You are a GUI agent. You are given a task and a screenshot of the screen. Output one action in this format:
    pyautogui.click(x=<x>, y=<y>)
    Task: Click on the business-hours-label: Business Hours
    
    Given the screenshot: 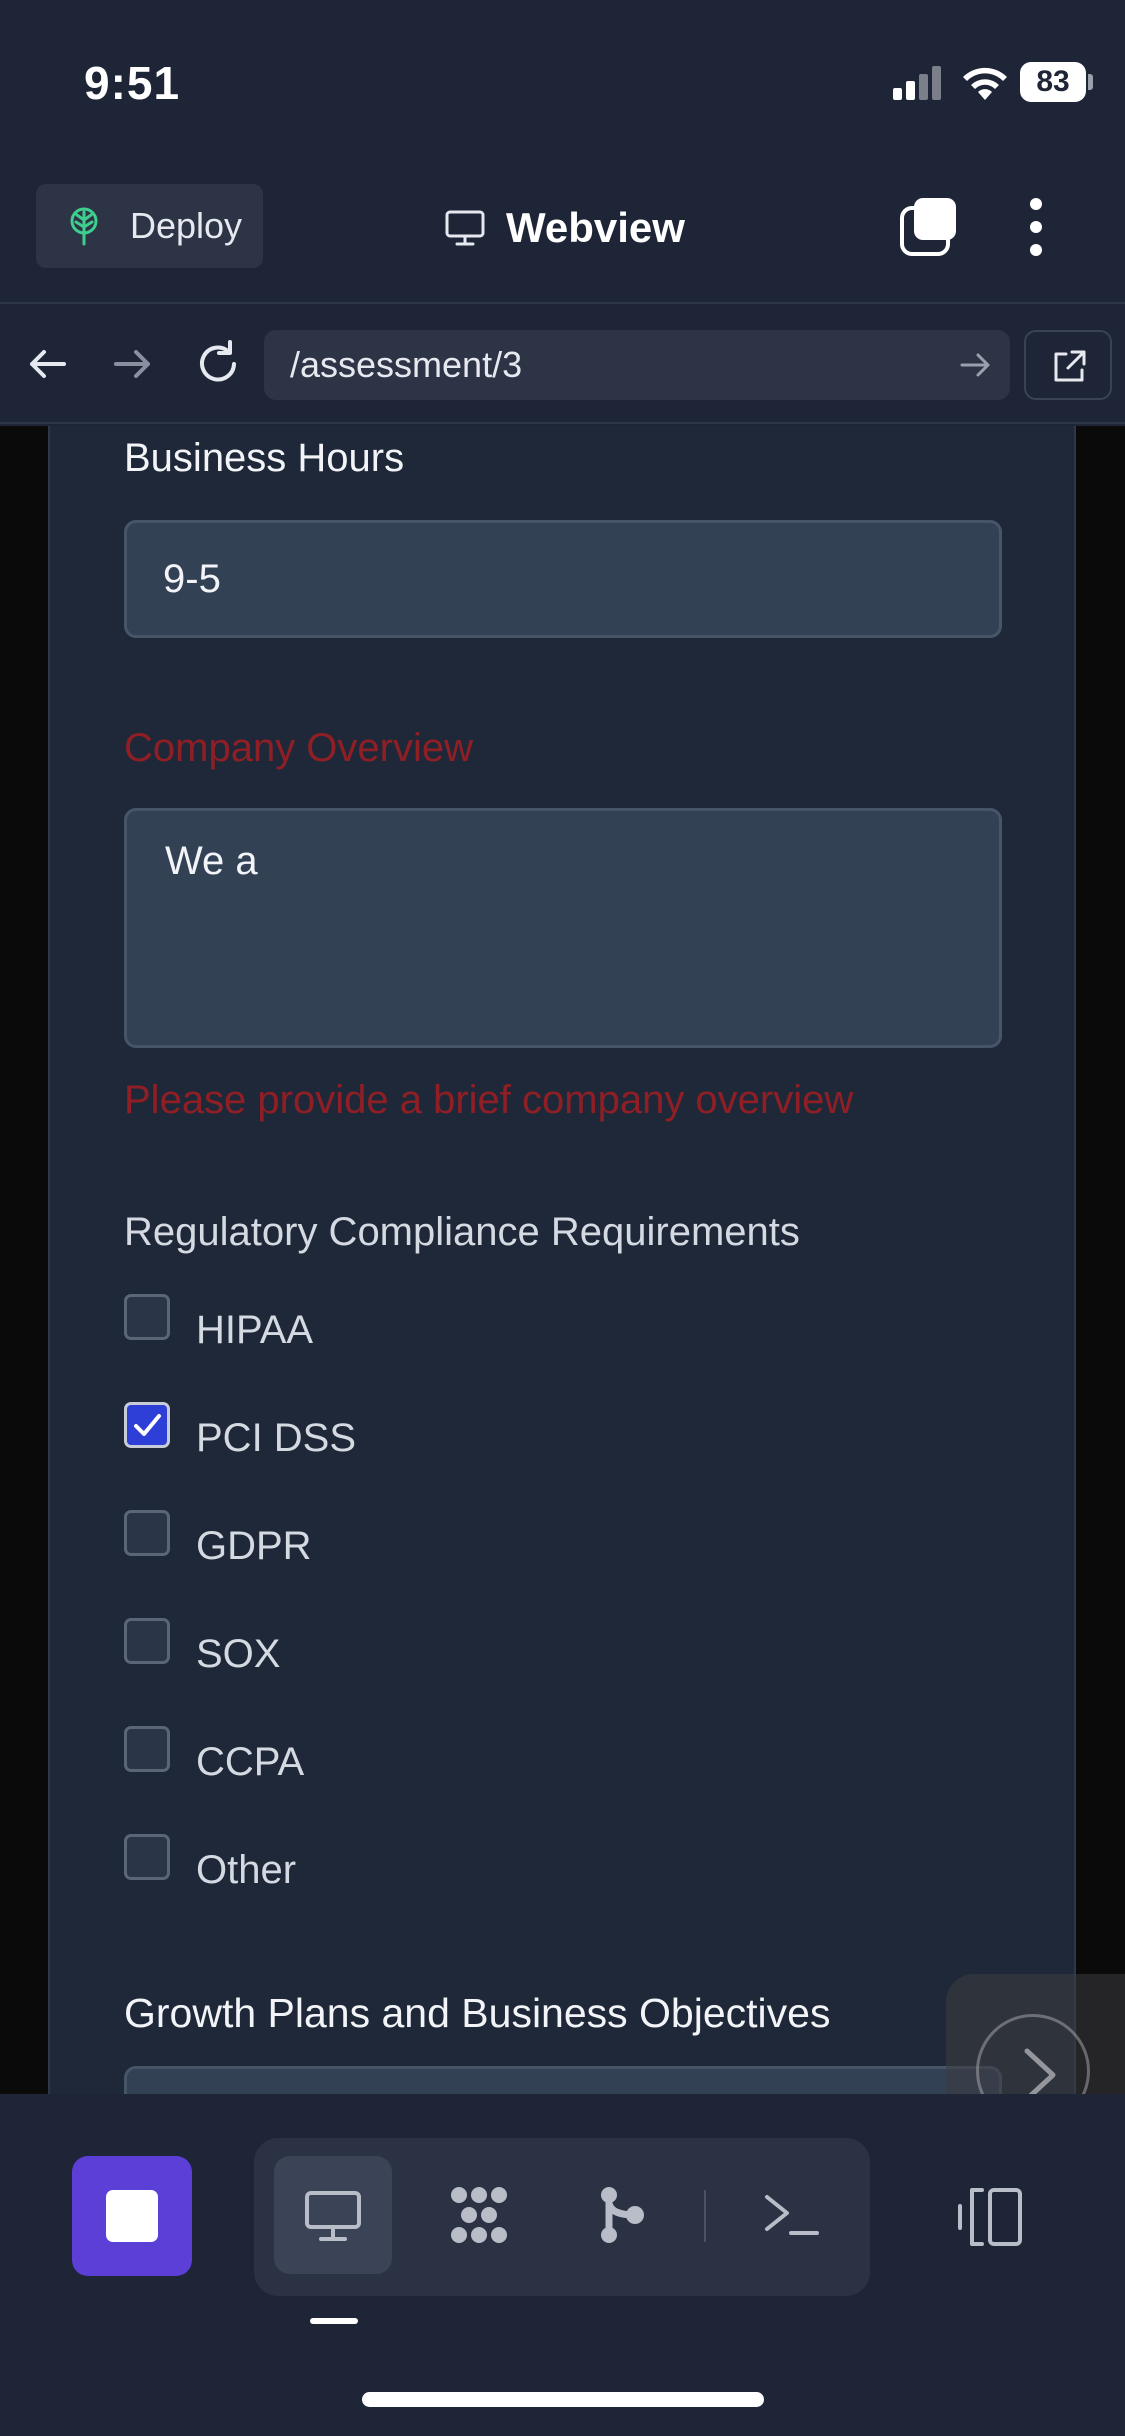 What is the action you would take?
    pyautogui.click(x=264, y=458)
    